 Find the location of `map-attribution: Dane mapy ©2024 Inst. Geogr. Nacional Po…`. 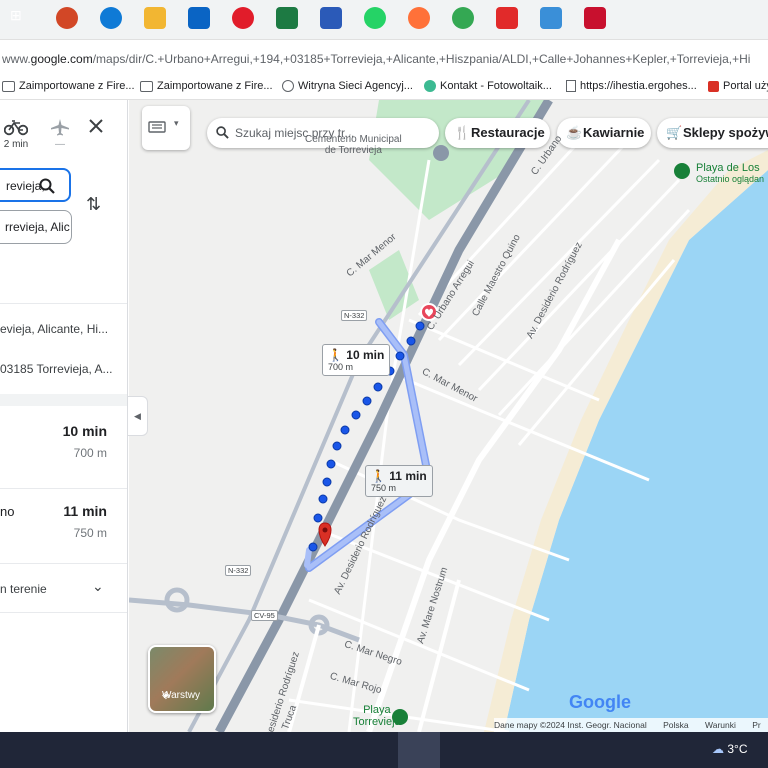

map-attribution: Dane mapy ©2024 Inst. Geogr. Nacional Po… is located at coordinates (631, 725).